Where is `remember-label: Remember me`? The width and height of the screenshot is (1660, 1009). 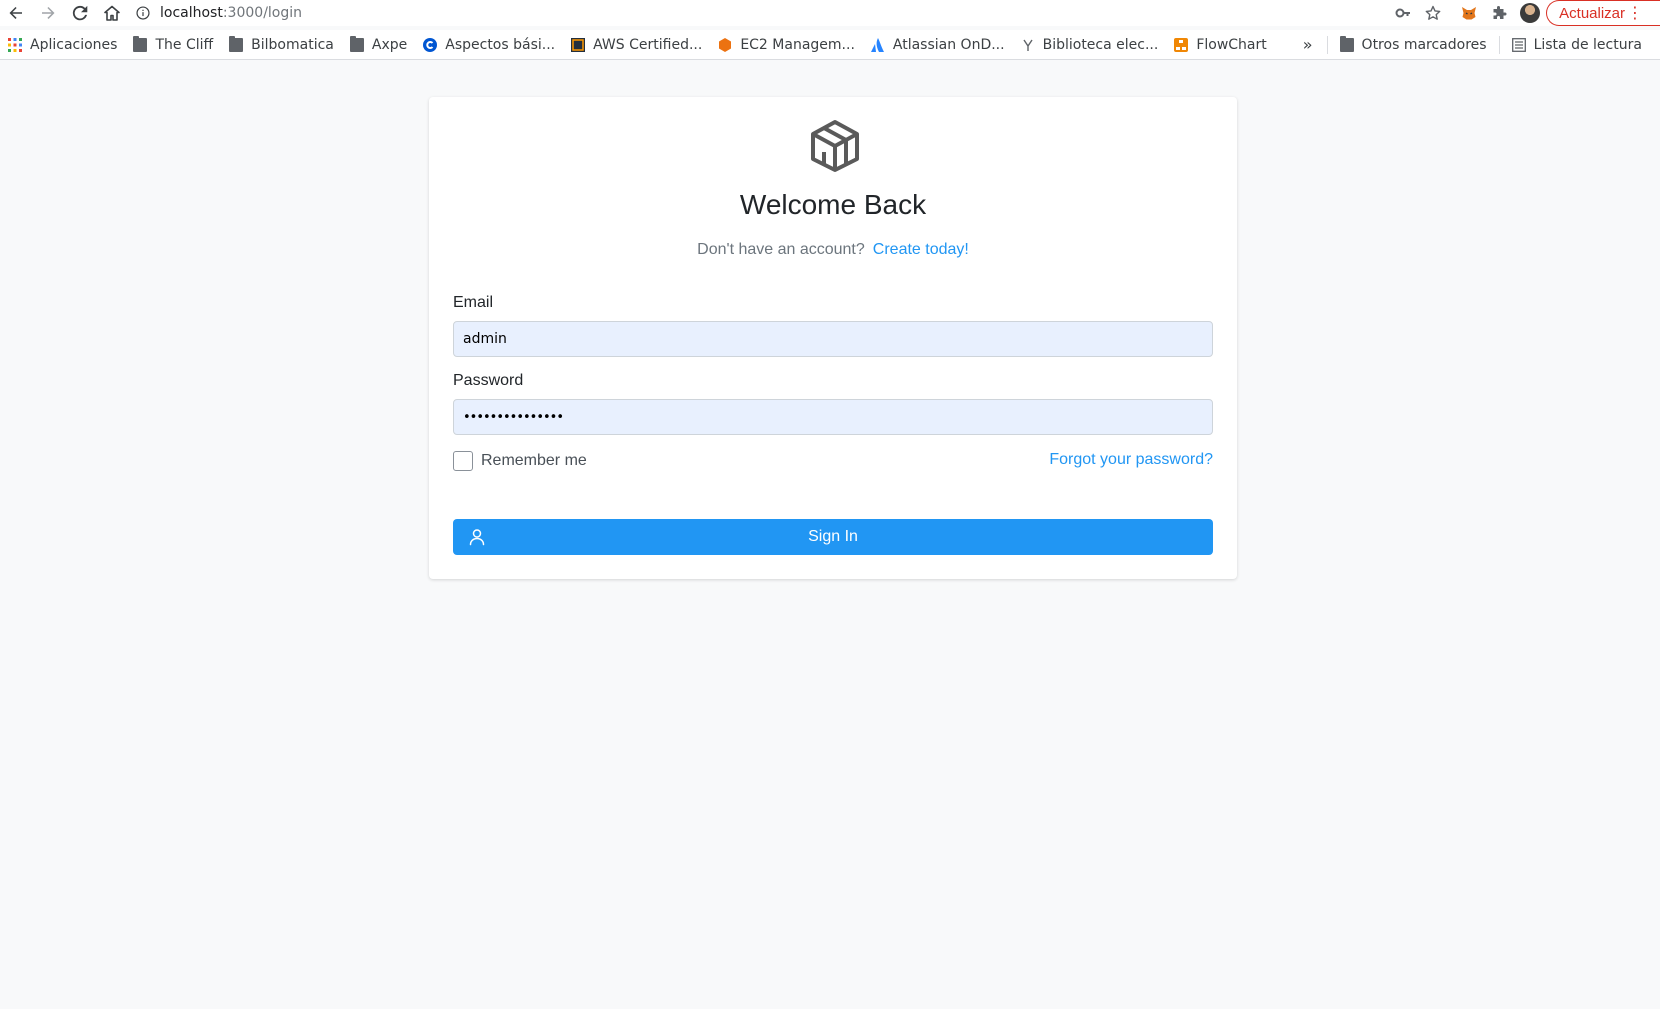 remember-label: Remember me is located at coordinates (534, 460).